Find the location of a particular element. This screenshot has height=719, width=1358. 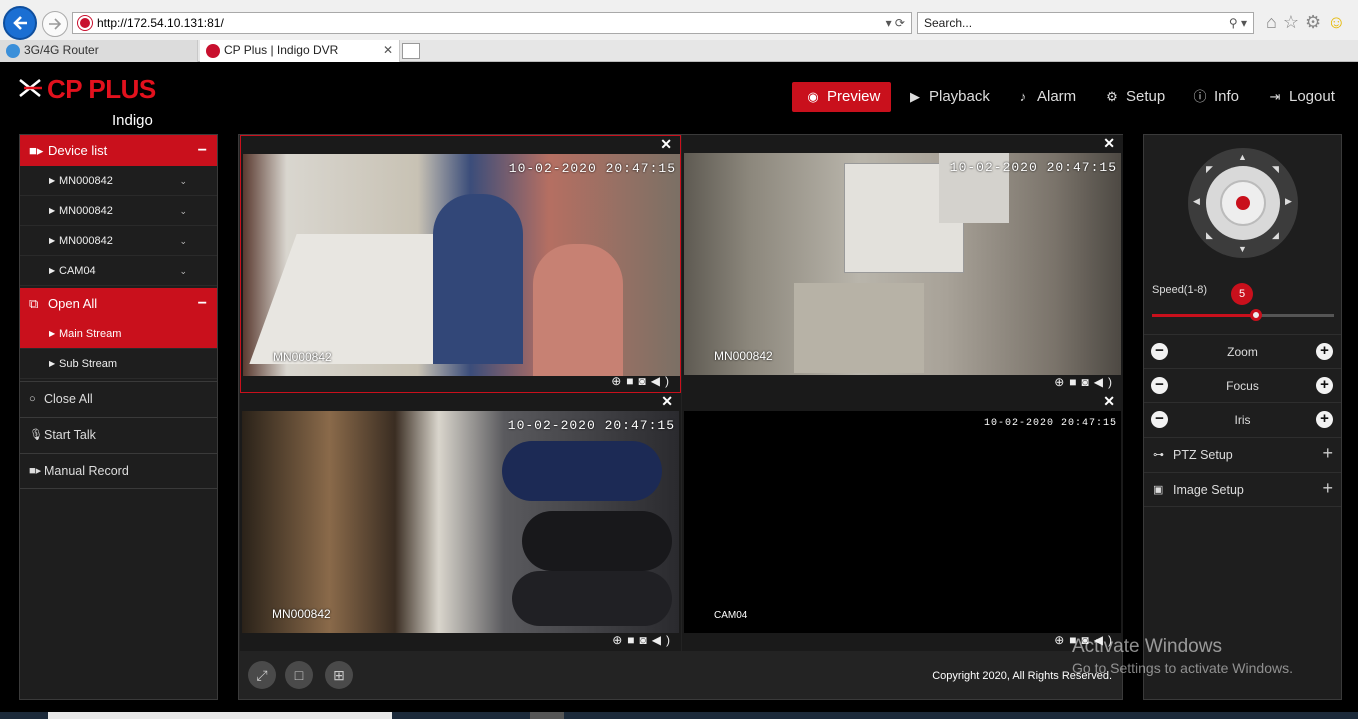

ptz-ring is located at coordinates (1243, 203).